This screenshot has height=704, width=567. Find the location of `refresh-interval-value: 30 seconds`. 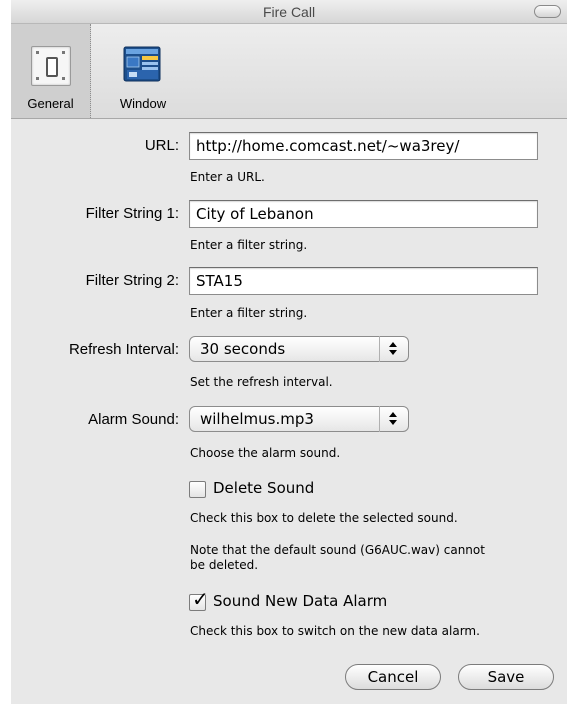

refresh-interval-value: 30 seconds is located at coordinates (243, 349).